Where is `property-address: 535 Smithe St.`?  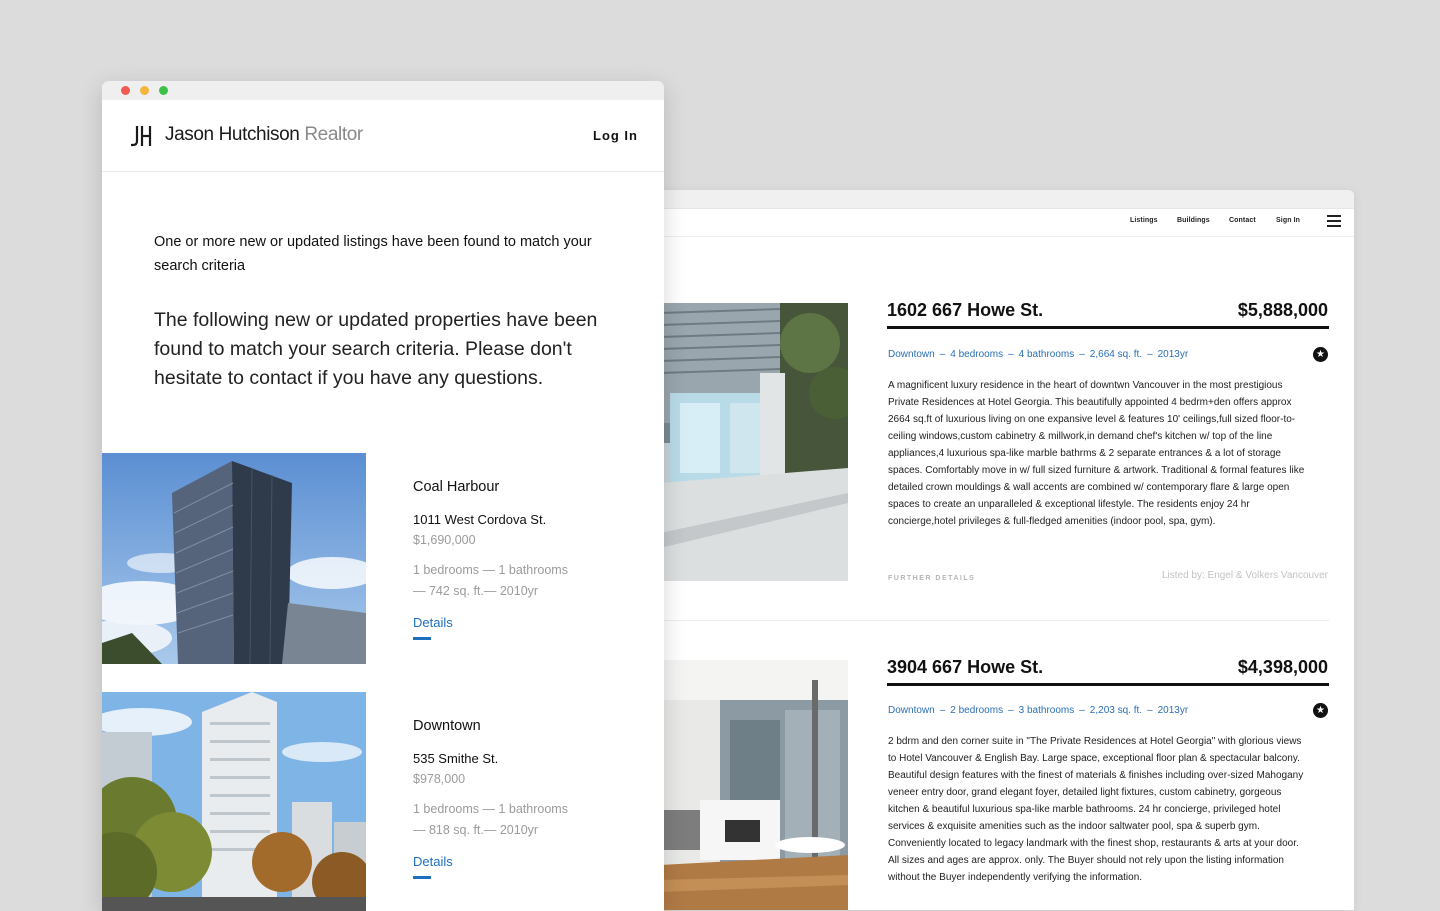 property-address: 535 Smithe St. is located at coordinates (455, 758).